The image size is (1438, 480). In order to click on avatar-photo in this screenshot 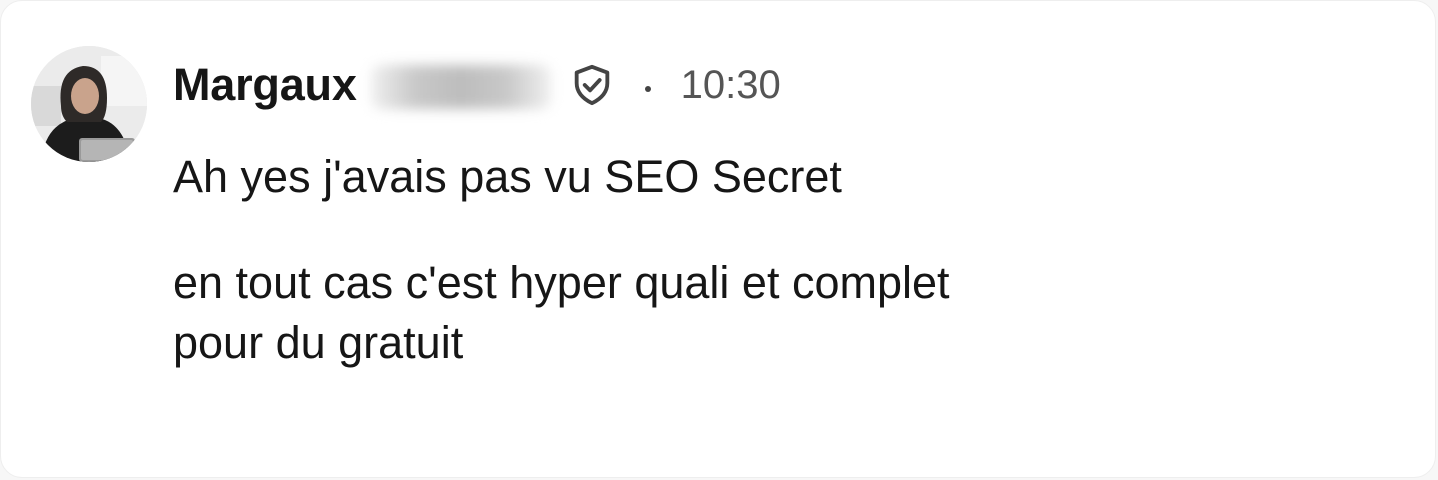, I will do `click(89, 104)`.